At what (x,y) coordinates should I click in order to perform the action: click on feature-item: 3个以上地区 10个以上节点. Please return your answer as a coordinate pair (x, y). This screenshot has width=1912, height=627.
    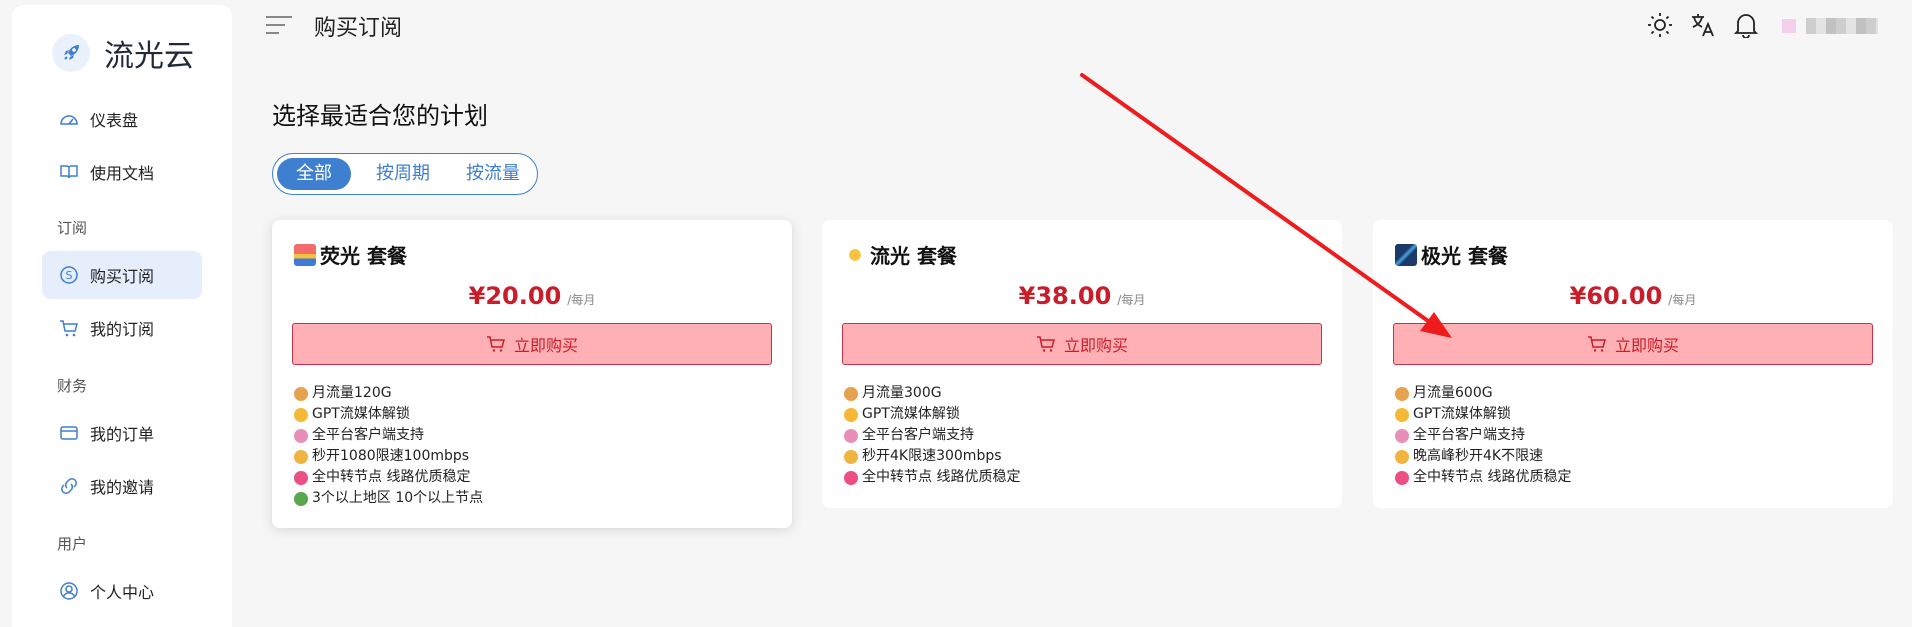
    Looking at the image, I should click on (388, 498).